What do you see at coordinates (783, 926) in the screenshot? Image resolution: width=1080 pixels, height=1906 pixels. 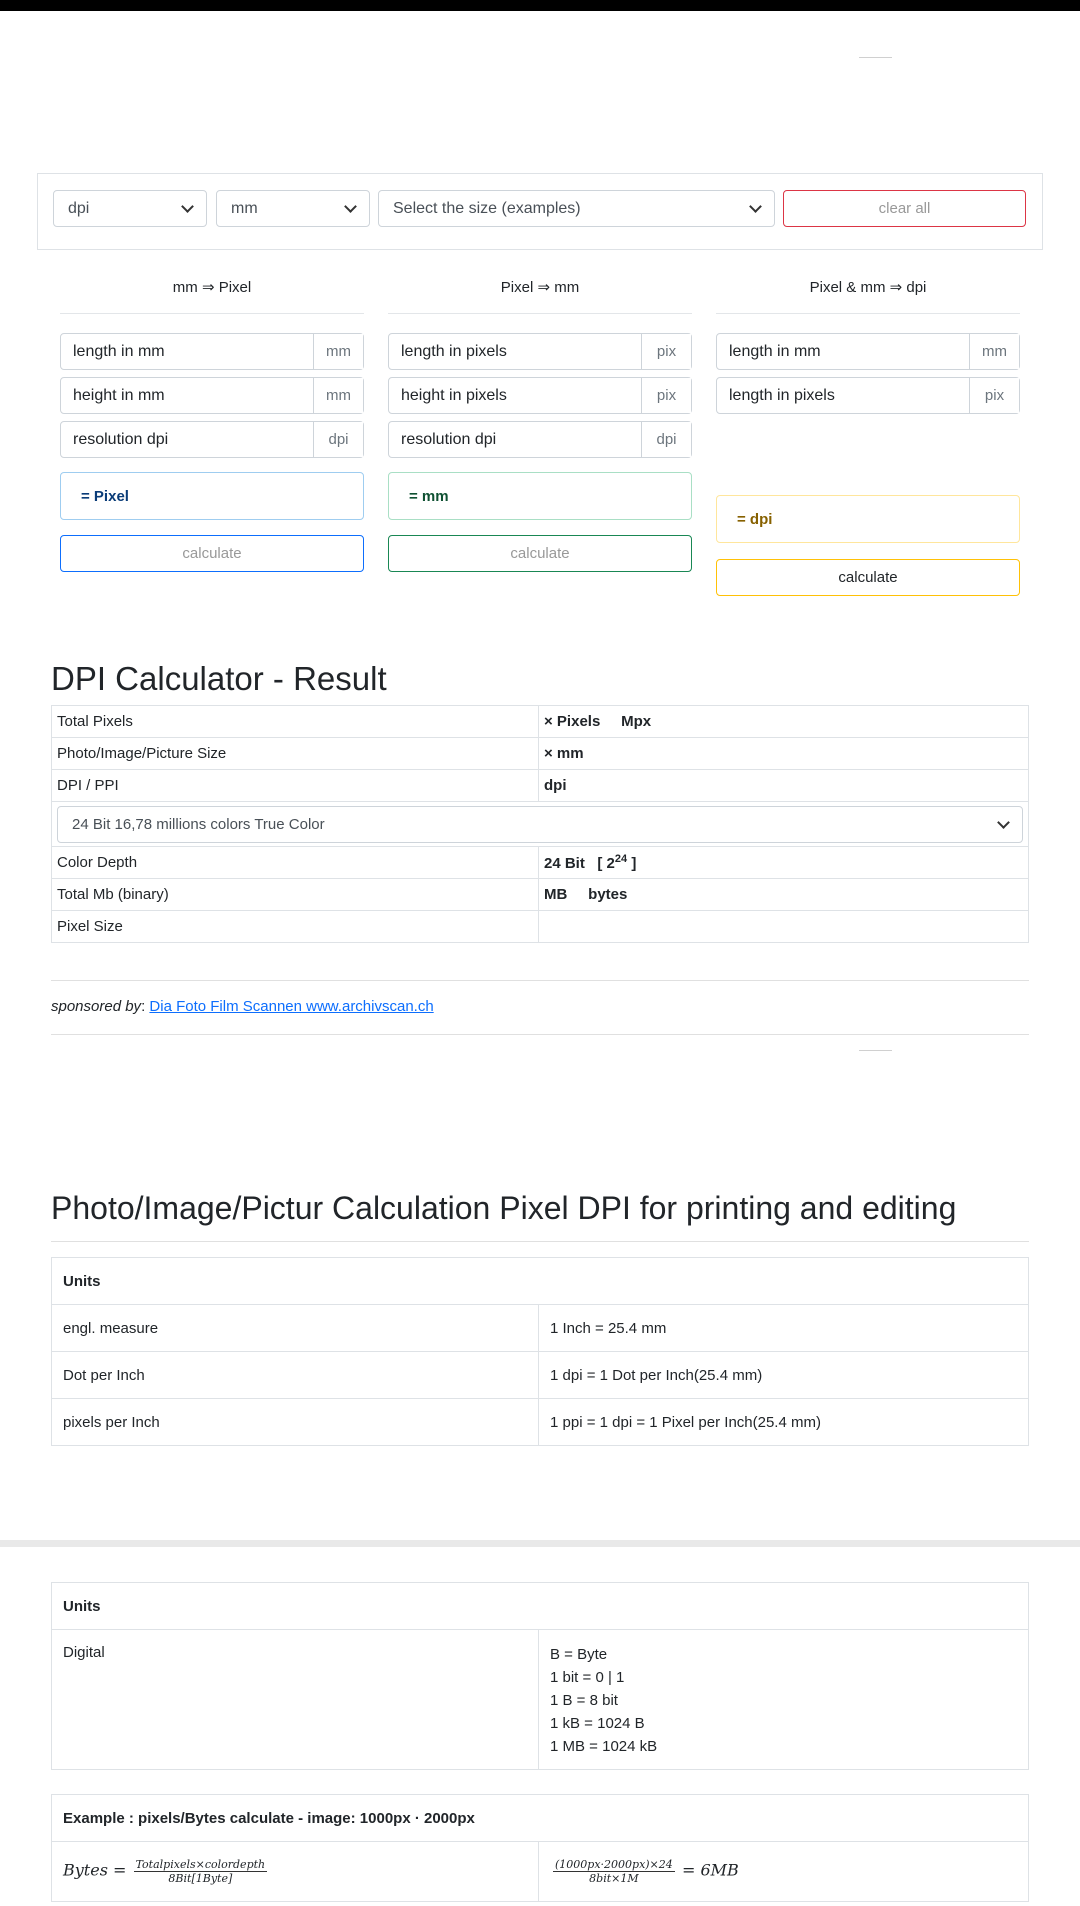 I see `pixel-size-value` at bounding box center [783, 926].